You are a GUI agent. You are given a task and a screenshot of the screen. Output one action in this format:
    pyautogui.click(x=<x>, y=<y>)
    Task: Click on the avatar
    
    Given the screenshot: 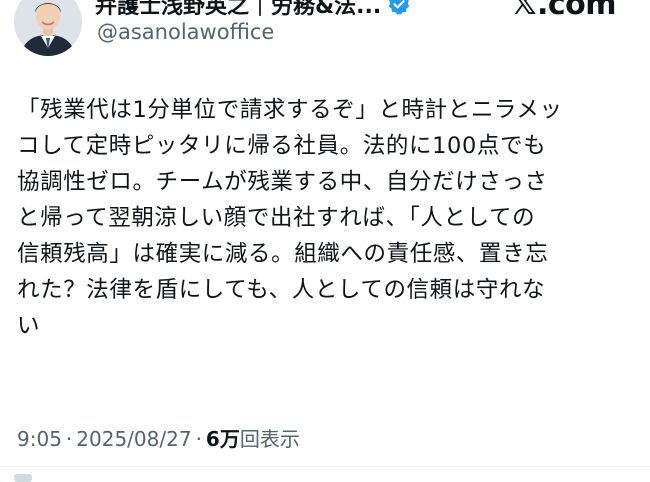 What is the action you would take?
    pyautogui.click(x=48, y=28)
    